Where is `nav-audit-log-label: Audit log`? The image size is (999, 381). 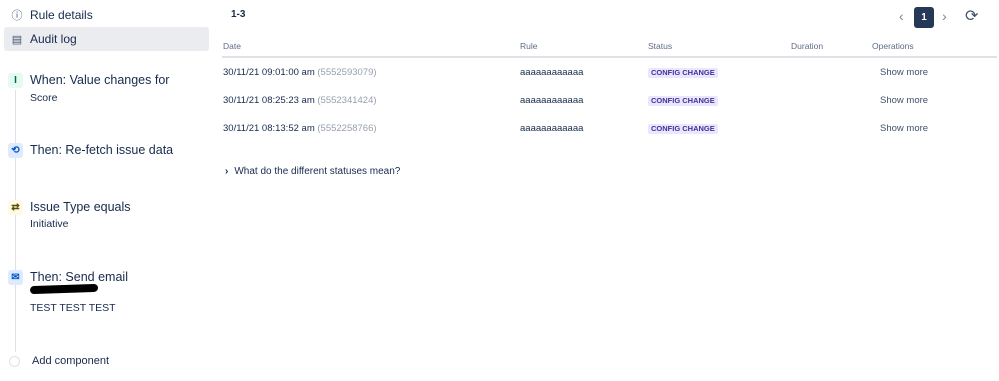
nav-audit-log-label: Audit log is located at coordinates (53, 39).